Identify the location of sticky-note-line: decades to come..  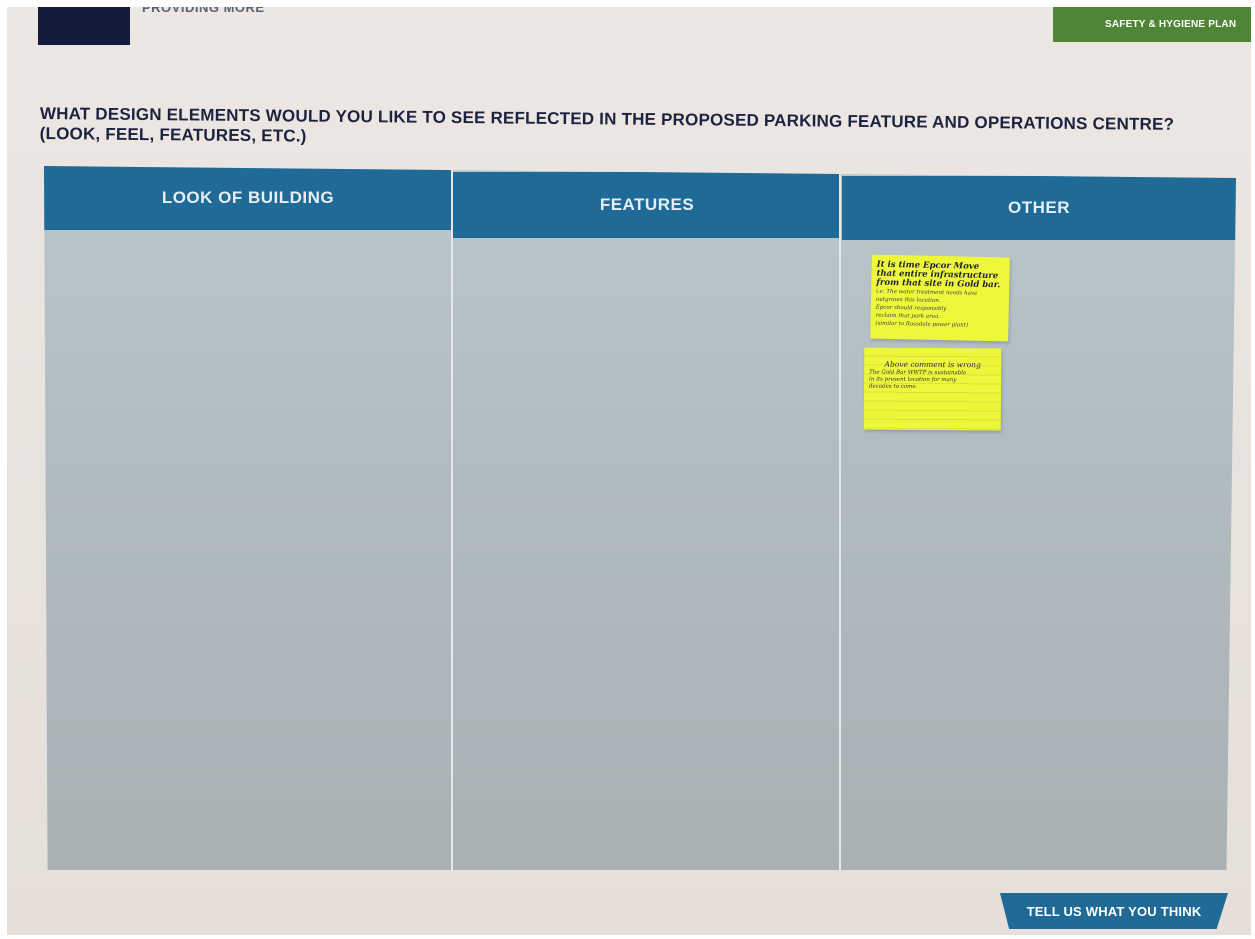
(893, 386).